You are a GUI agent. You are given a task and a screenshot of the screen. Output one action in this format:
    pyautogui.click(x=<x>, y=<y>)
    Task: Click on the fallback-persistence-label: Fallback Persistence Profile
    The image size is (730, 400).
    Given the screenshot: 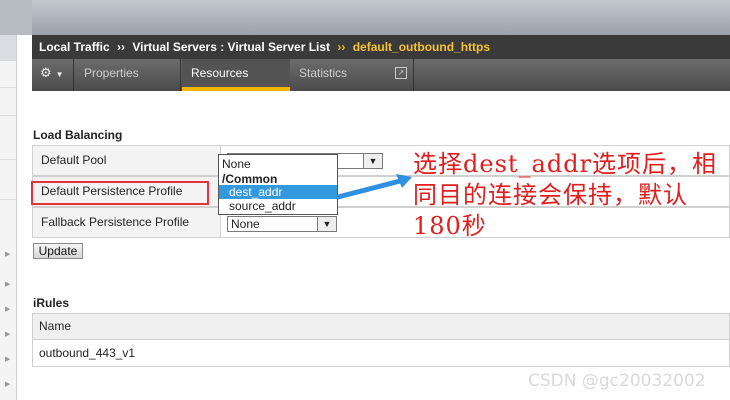 What is the action you would take?
    pyautogui.click(x=127, y=222)
    